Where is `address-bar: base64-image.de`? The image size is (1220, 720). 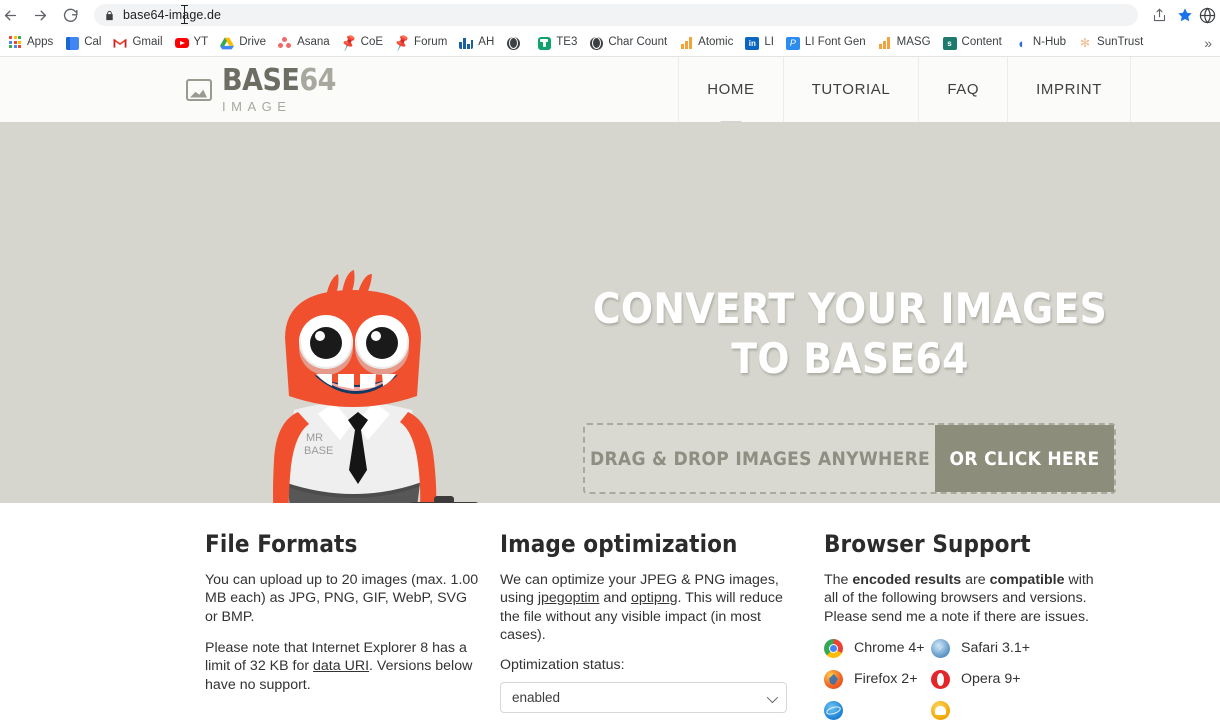
address-bar: base64-image.de is located at coordinates (616, 15).